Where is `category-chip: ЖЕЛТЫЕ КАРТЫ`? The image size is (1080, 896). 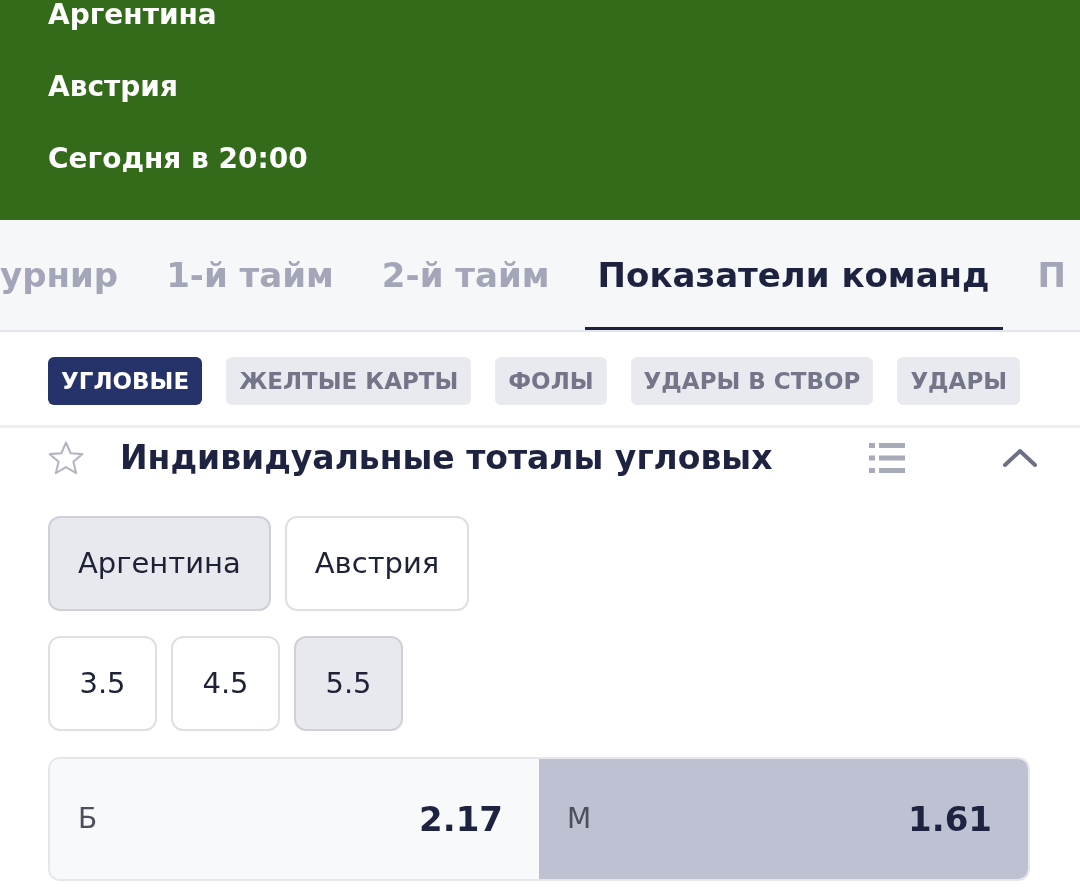 category-chip: ЖЕЛТЫЕ КАРТЫ is located at coordinates (349, 381).